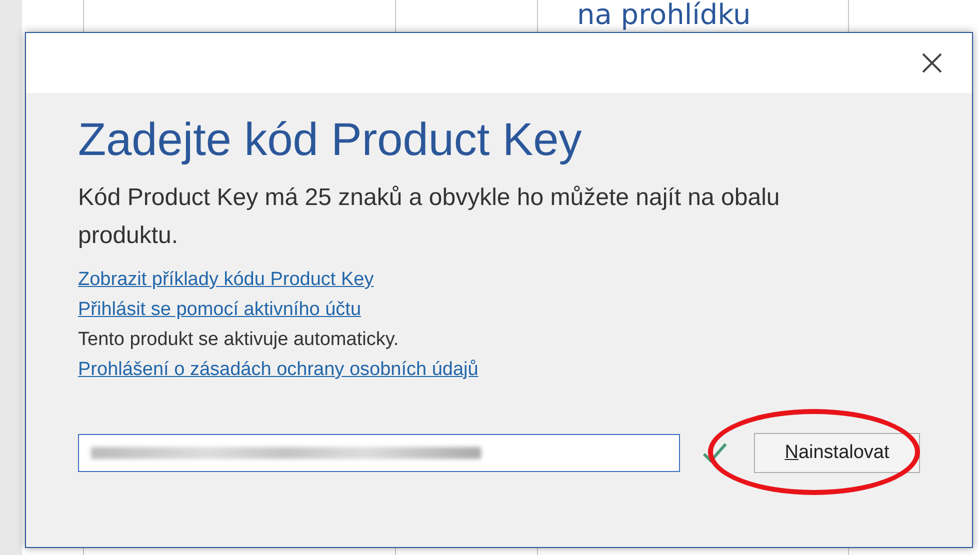  What do you see at coordinates (379, 453) in the screenshot?
I see `product-key-field` at bounding box center [379, 453].